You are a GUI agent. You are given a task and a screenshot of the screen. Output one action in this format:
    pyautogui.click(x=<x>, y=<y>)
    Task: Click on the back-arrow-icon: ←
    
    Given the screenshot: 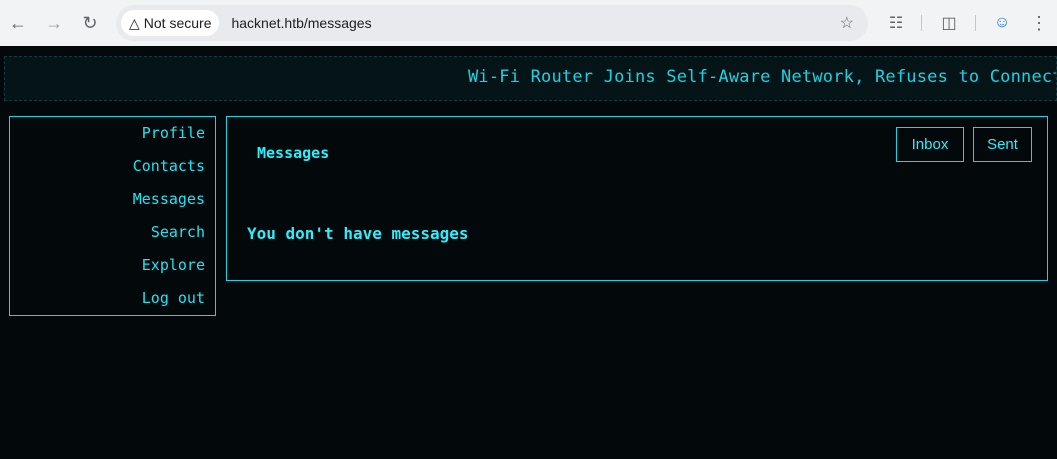 What is the action you would take?
    pyautogui.click(x=18, y=23)
    